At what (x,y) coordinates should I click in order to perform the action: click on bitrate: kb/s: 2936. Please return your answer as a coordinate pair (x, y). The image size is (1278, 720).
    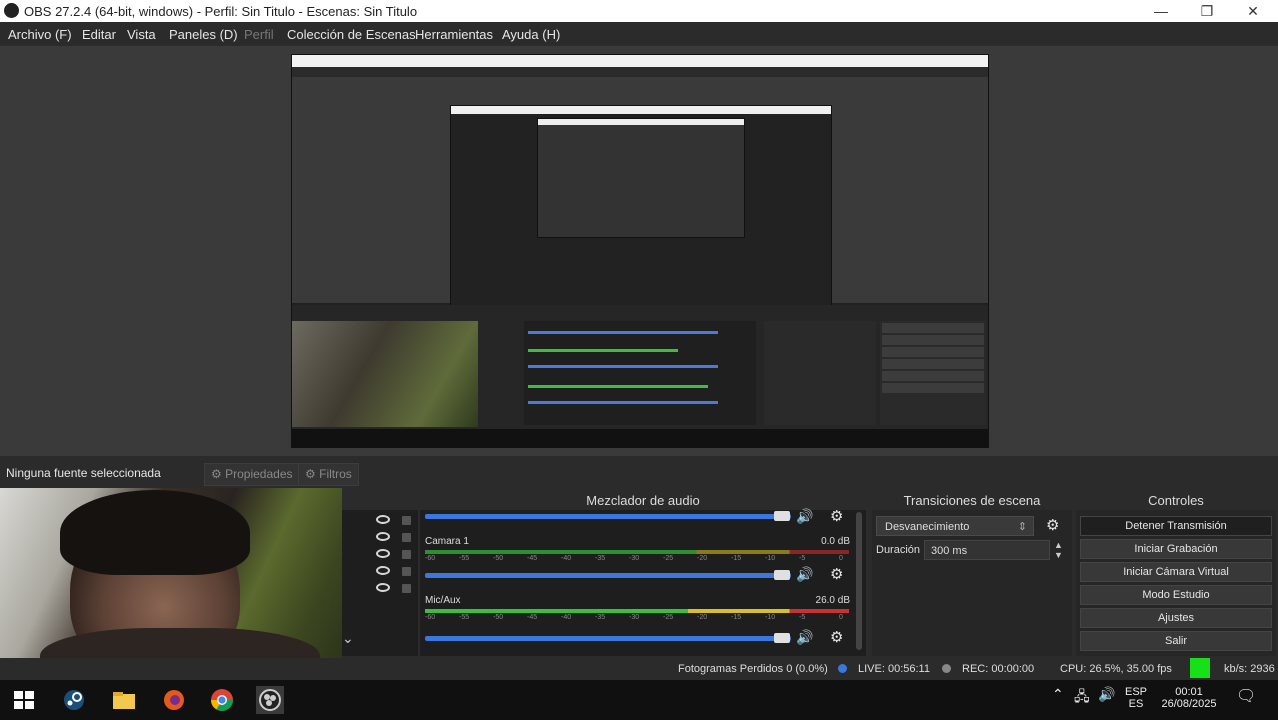
    Looking at the image, I should click on (1249, 669).